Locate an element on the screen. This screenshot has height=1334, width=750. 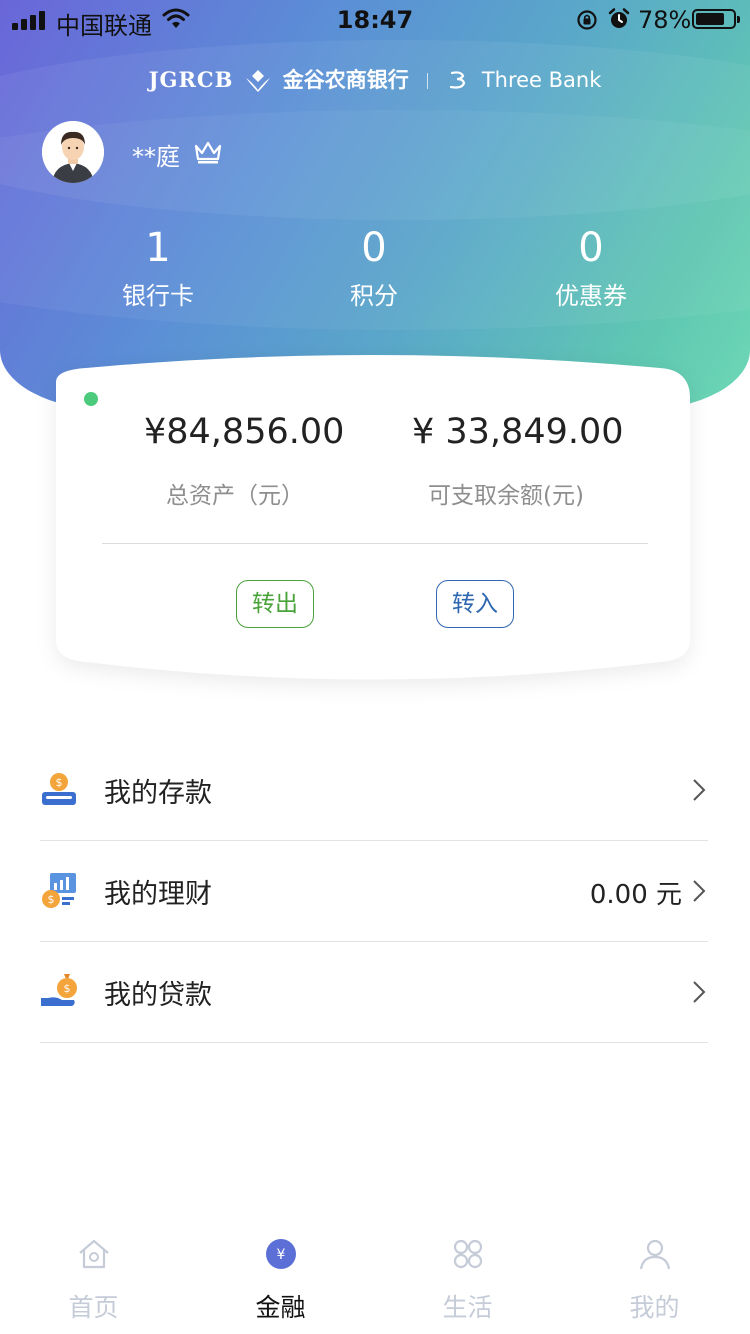
avatar-image is located at coordinates (73, 152).